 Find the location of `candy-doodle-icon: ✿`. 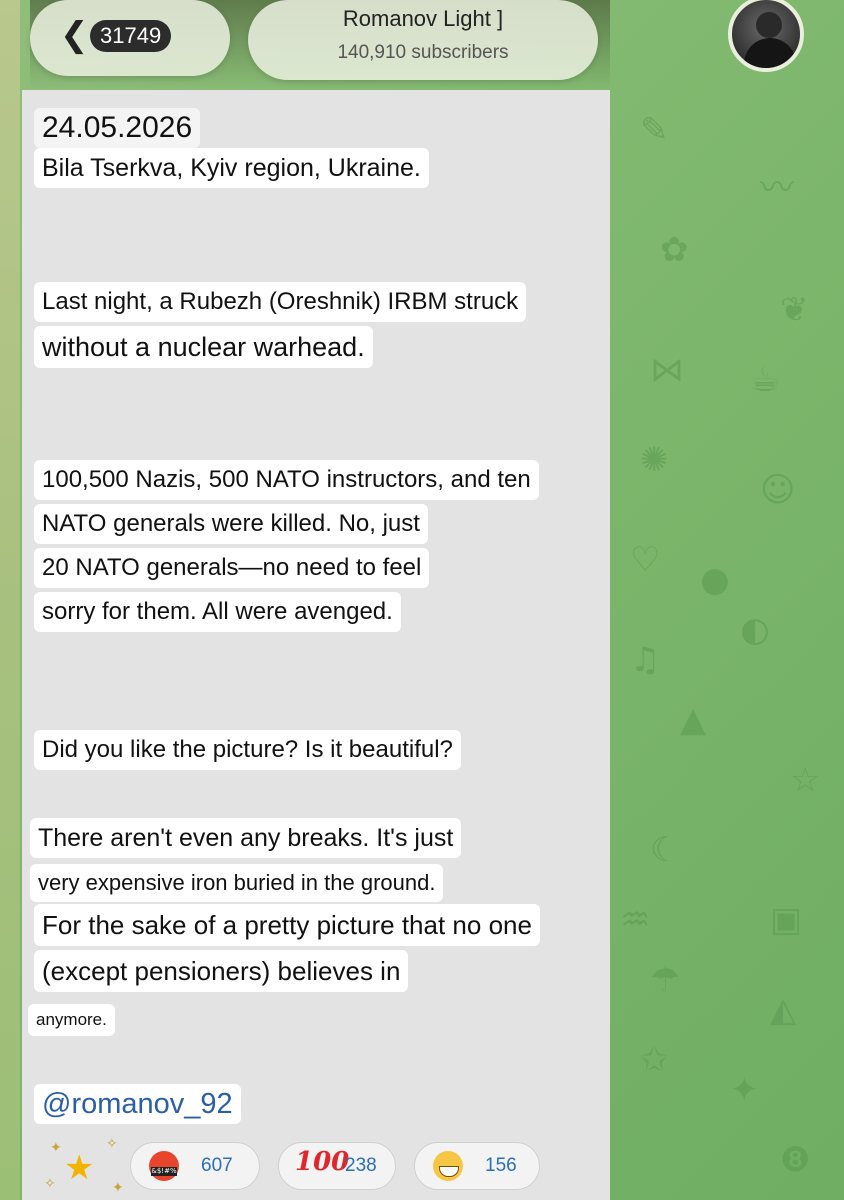

candy-doodle-icon: ✿ is located at coordinates (674, 250).